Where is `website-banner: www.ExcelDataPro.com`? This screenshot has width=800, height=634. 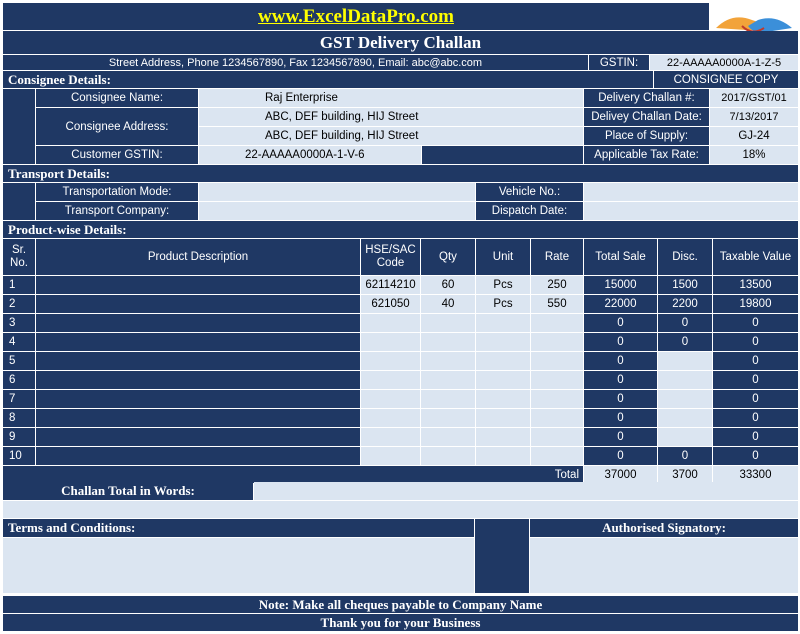
website-banner: www.ExcelDataPro.com is located at coordinates (356, 16).